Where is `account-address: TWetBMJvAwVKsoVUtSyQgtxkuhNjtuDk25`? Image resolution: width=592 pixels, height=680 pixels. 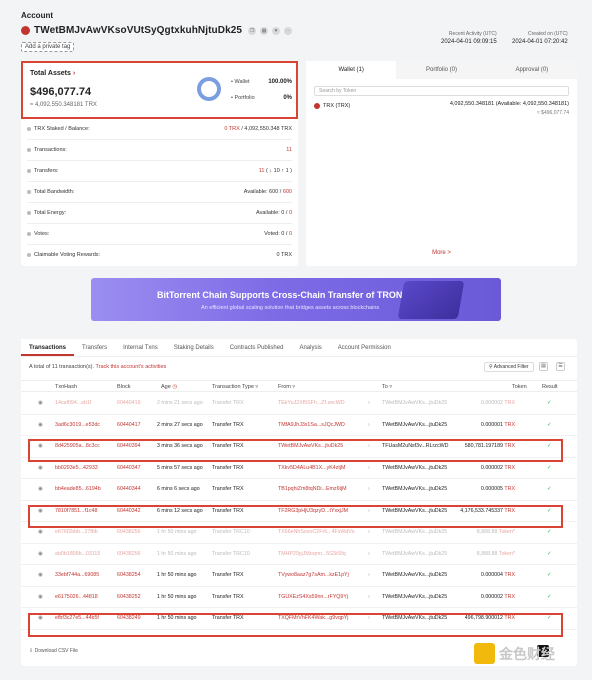 account-address: TWetBMJvAwVKsoVUtSyQgtxkuhNjtuDk25 is located at coordinates (138, 30).